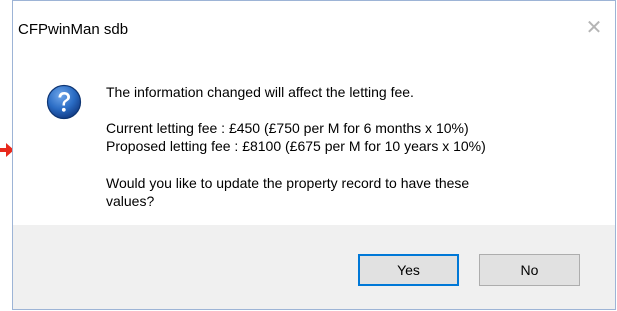  What do you see at coordinates (408, 270) in the screenshot?
I see `yes-button: Yes` at bounding box center [408, 270].